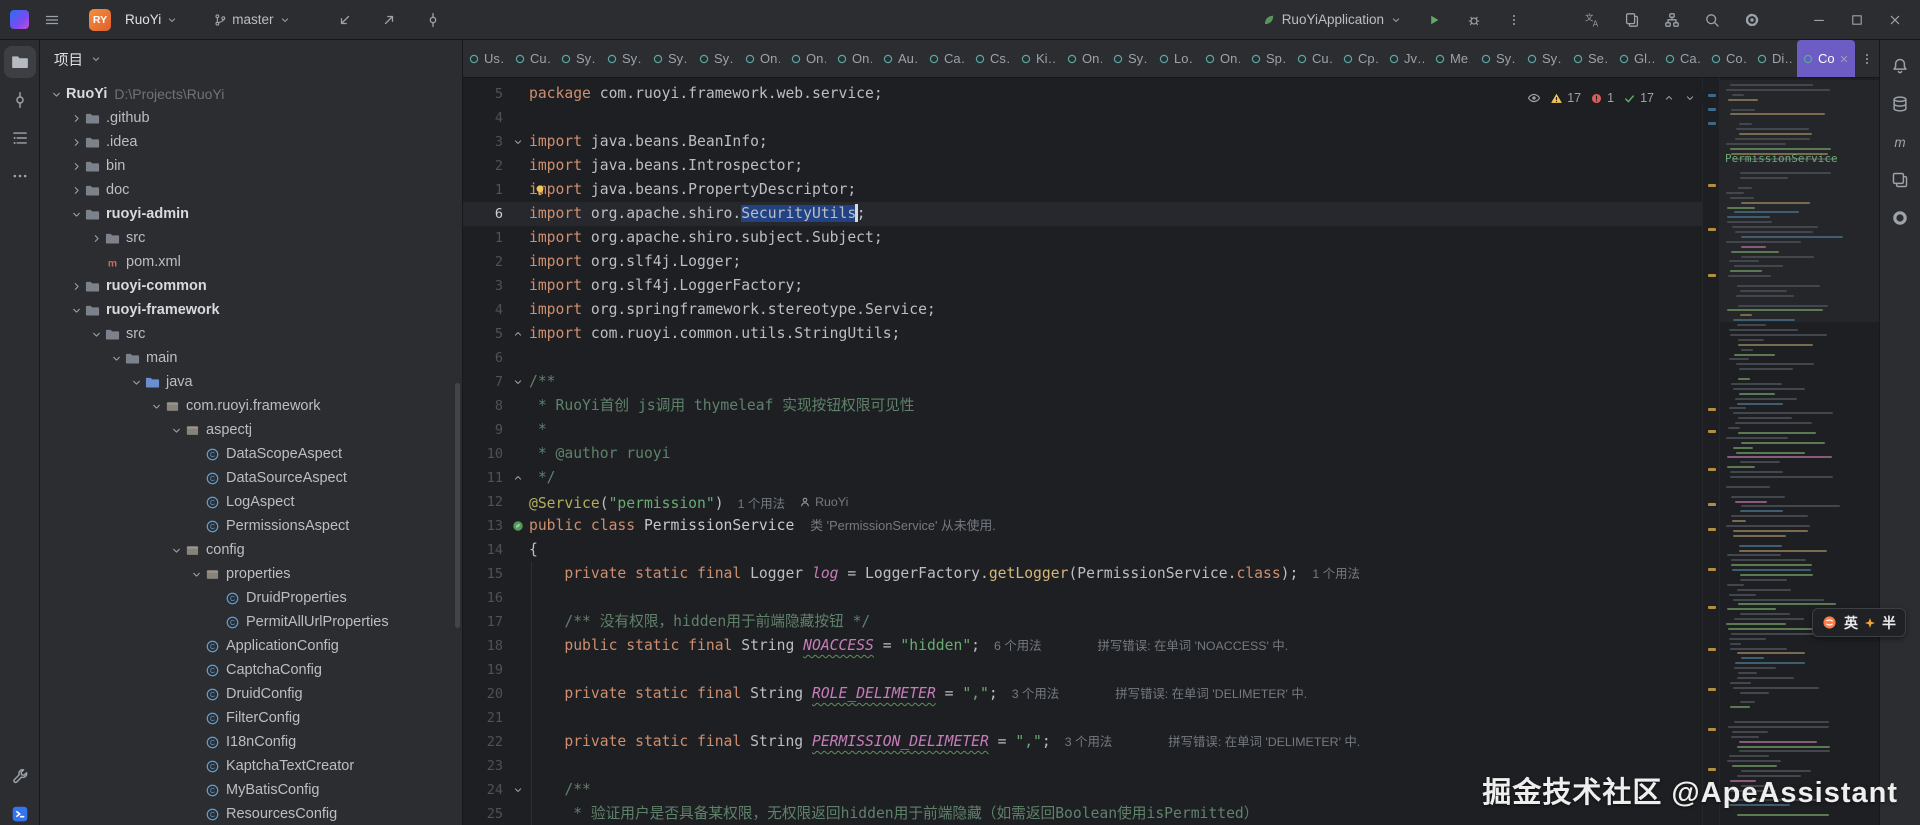  I want to click on tree-row-com-ruoyi-framework: com.ruoyi.framework, so click(251, 406).